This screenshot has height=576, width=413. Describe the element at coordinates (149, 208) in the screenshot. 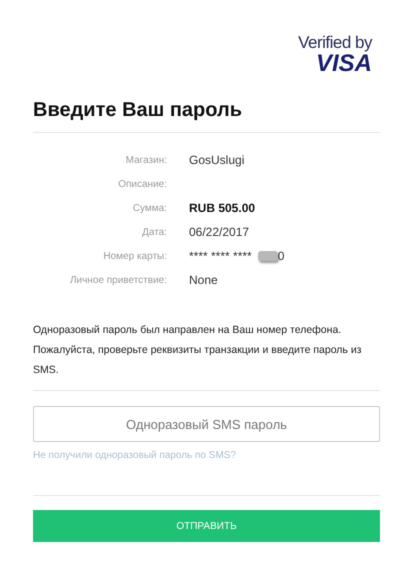

I see `detail-label: Сумма:` at that location.